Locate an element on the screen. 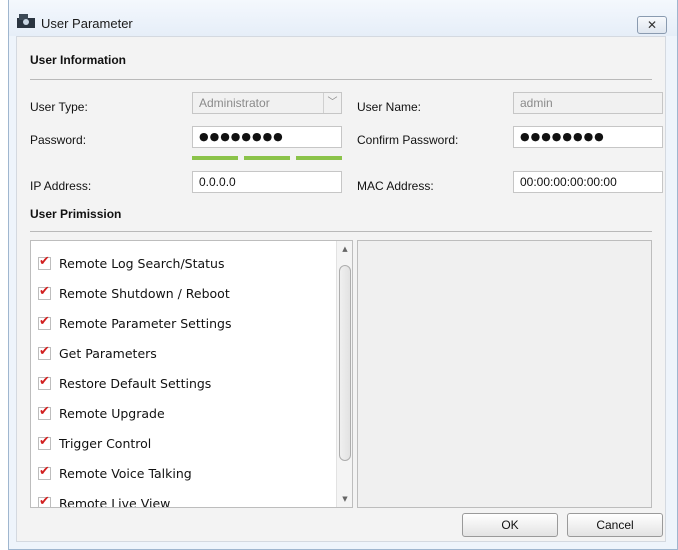 Image resolution: width=678 pixels, height=550 pixels. permission-item-restore-default-settings: ✔ Restore Default Settings is located at coordinates (124, 383).